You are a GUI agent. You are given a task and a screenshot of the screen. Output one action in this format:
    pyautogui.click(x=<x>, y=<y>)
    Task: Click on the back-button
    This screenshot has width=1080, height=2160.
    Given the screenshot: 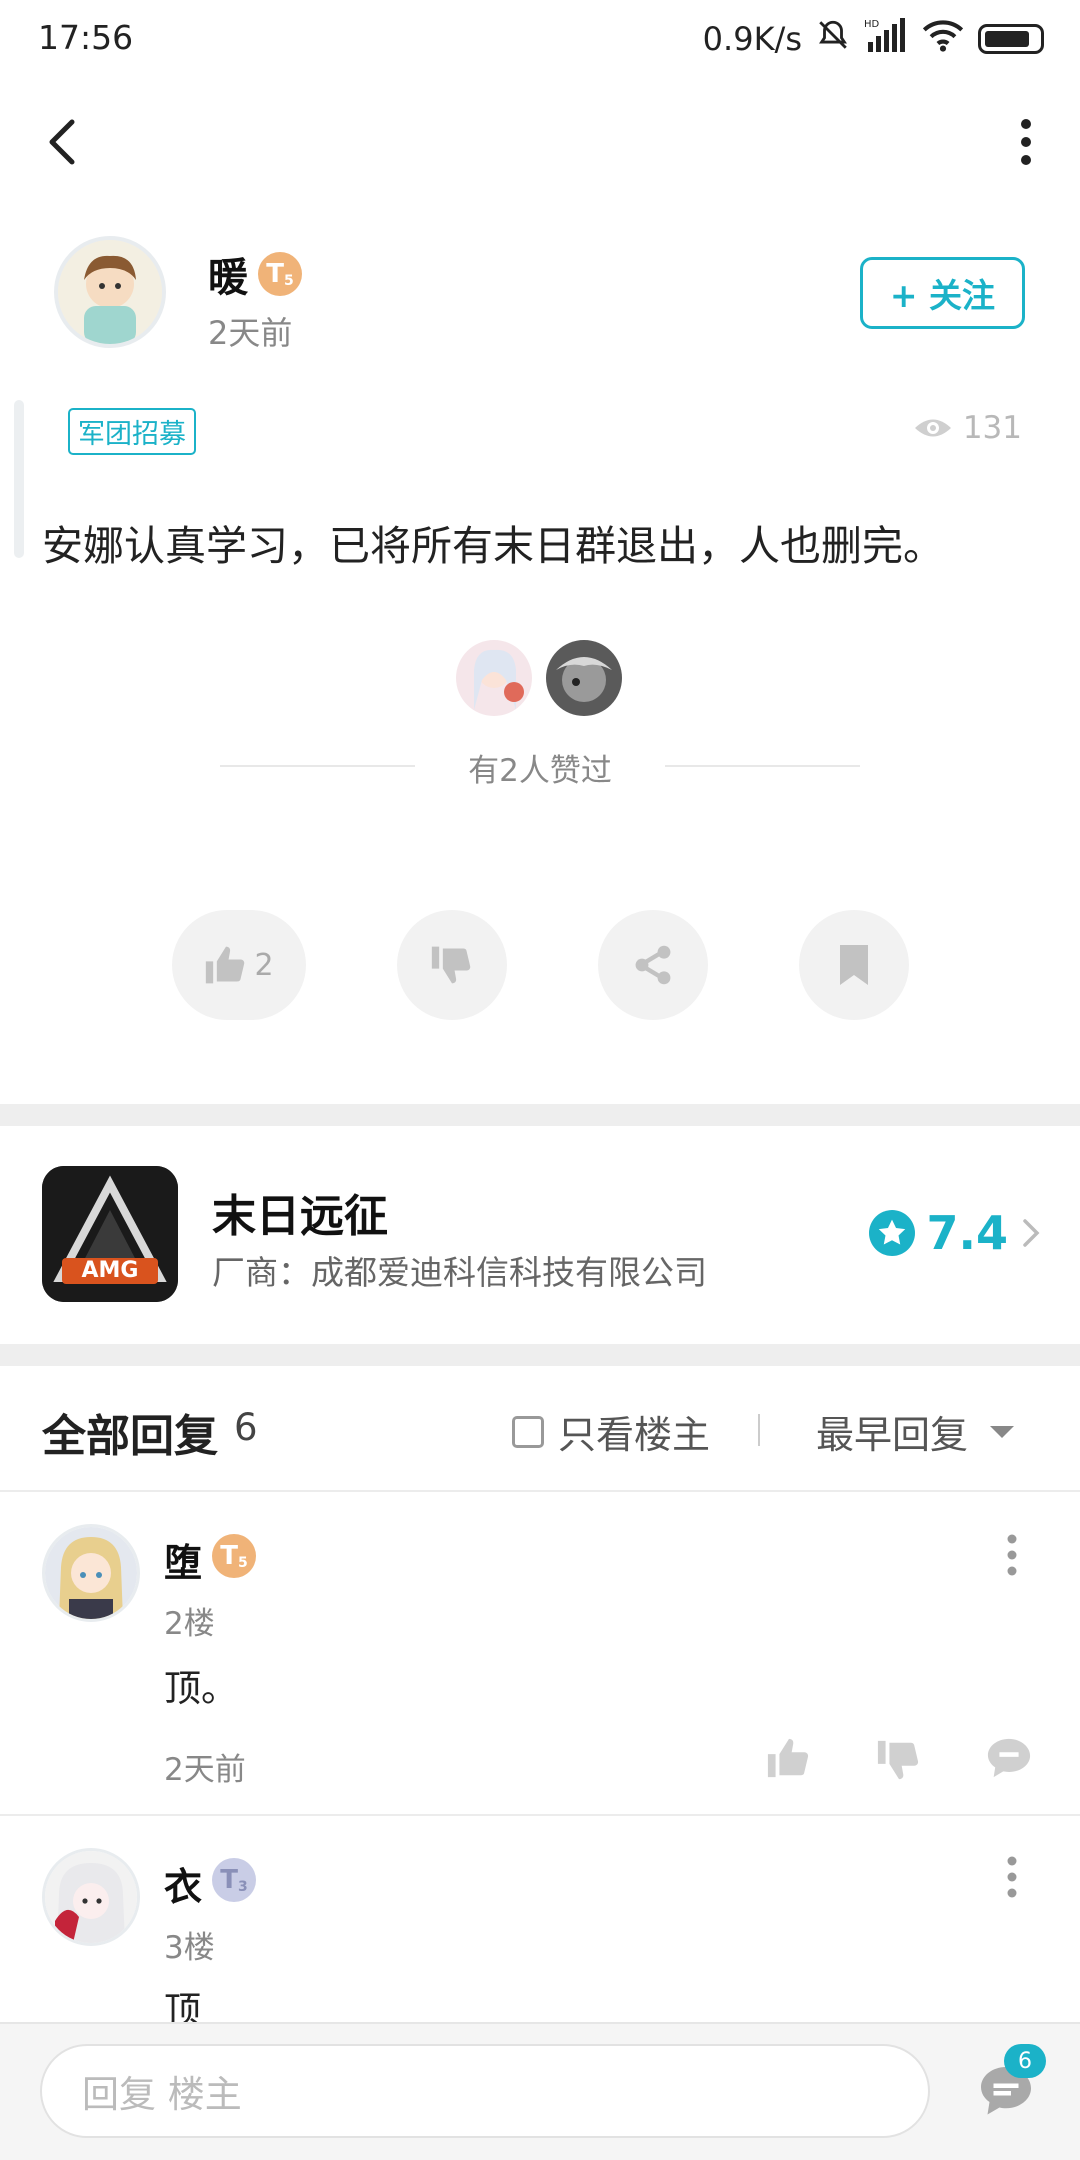 What is the action you would take?
    pyautogui.click(x=63, y=142)
    